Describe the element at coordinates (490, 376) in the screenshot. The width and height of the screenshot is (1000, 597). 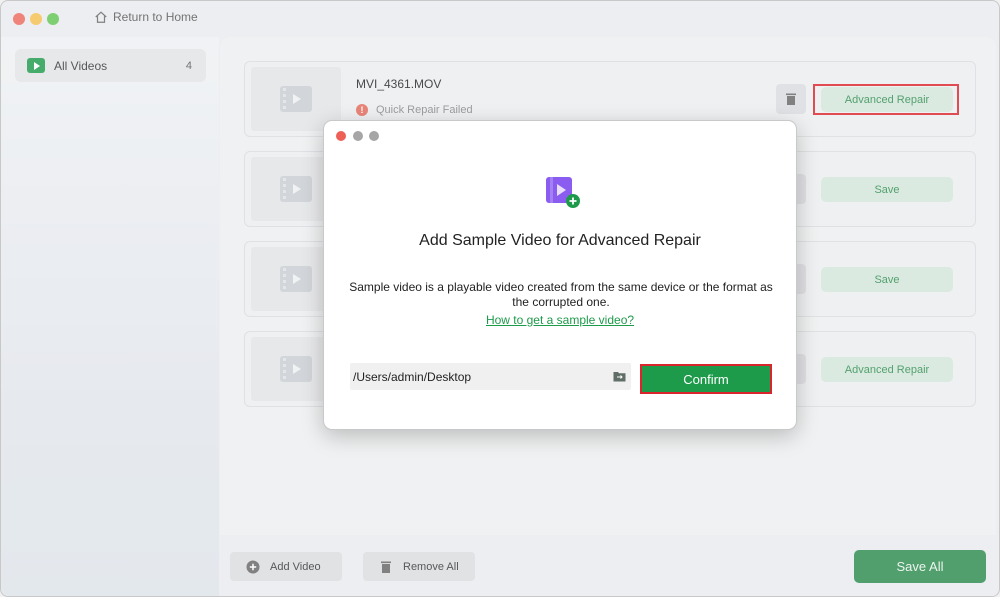
I see `sample-path-field: /Users/admin/Desktop` at that location.